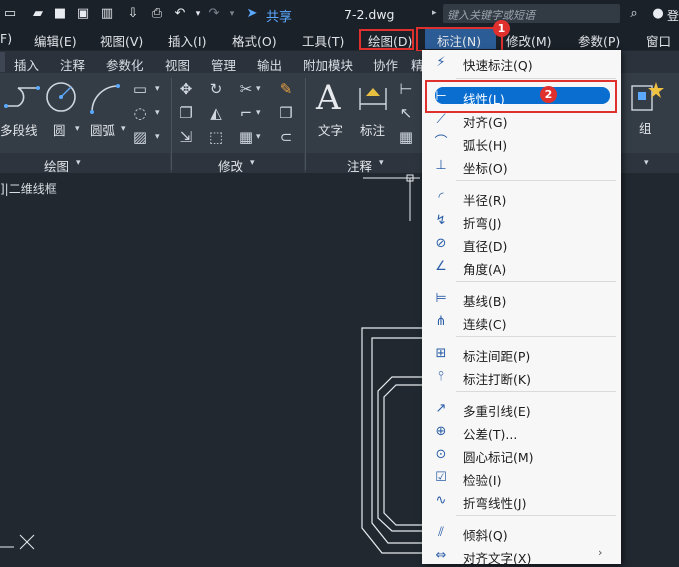  What do you see at coordinates (634, 14) in the screenshot?
I see `search-icon: ⌕` at bounding box center [634, 14].